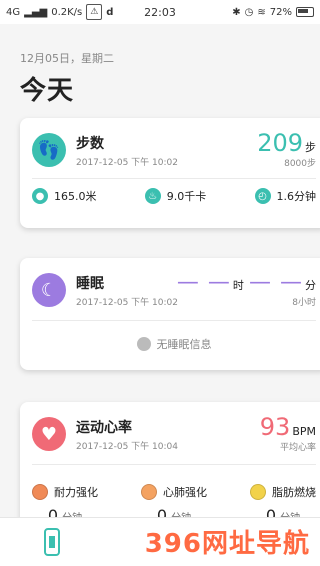  Describe the element at coordinates (49, 290) in the screenshot. I see `moon-icon: ☾` at that location.